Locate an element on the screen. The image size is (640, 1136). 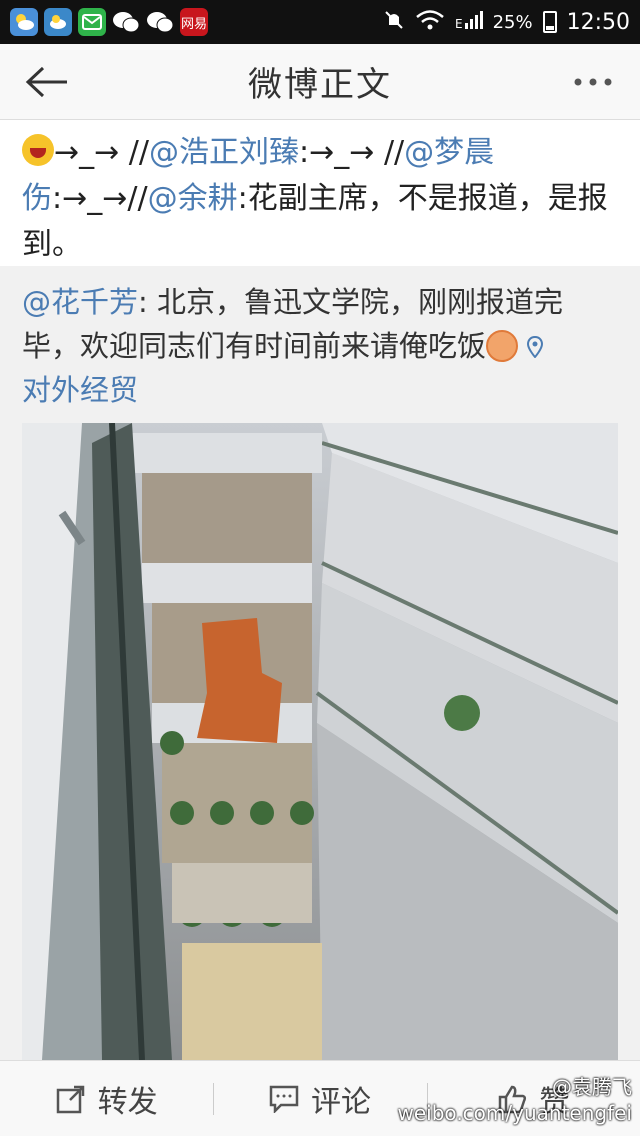
comment-button: 评论 is located at coordinates (319, 1098).